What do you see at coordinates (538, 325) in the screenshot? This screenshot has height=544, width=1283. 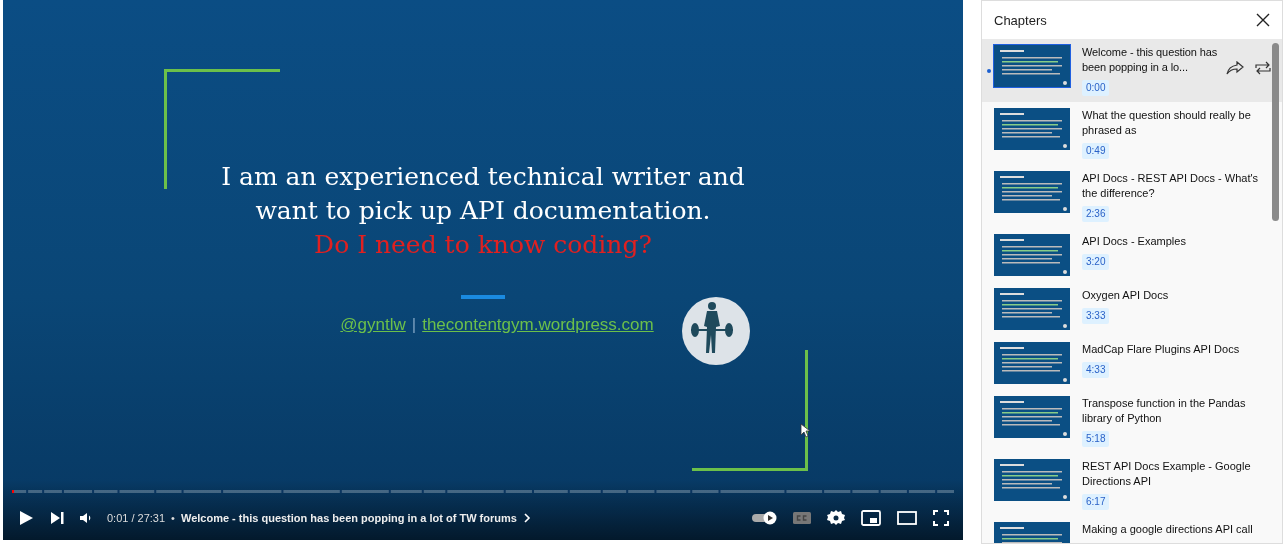 I see `website-link: thecontentgym.wordpress.com` at bounding box center [538, 325].